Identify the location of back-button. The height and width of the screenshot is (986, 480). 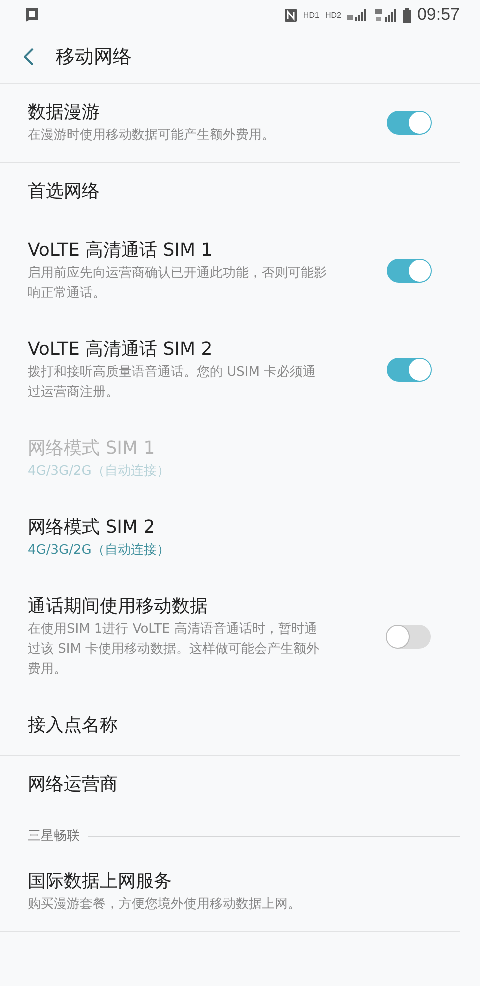
(29, 57).